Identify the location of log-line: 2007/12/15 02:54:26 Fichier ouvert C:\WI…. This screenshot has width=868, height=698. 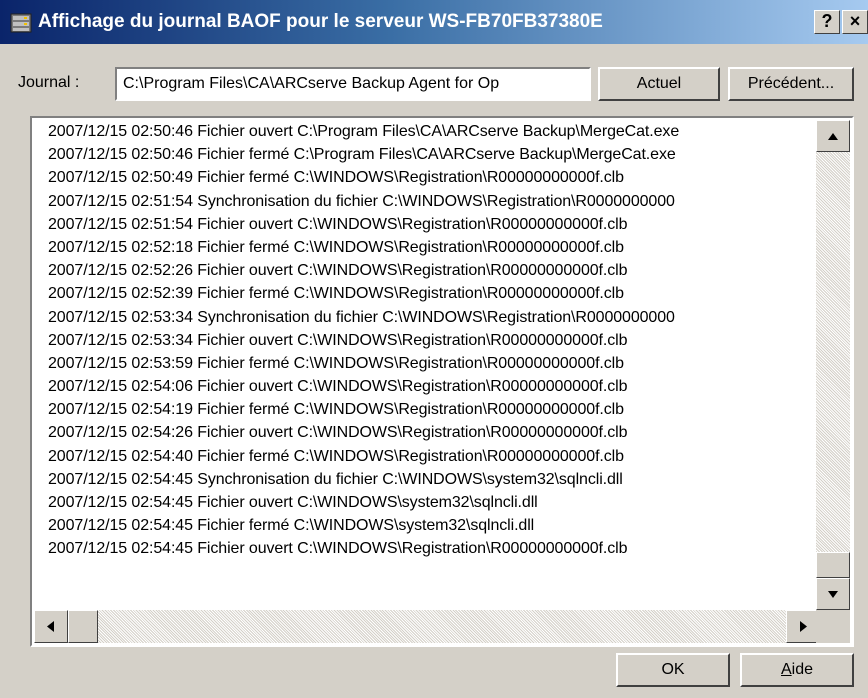
(426, 432).